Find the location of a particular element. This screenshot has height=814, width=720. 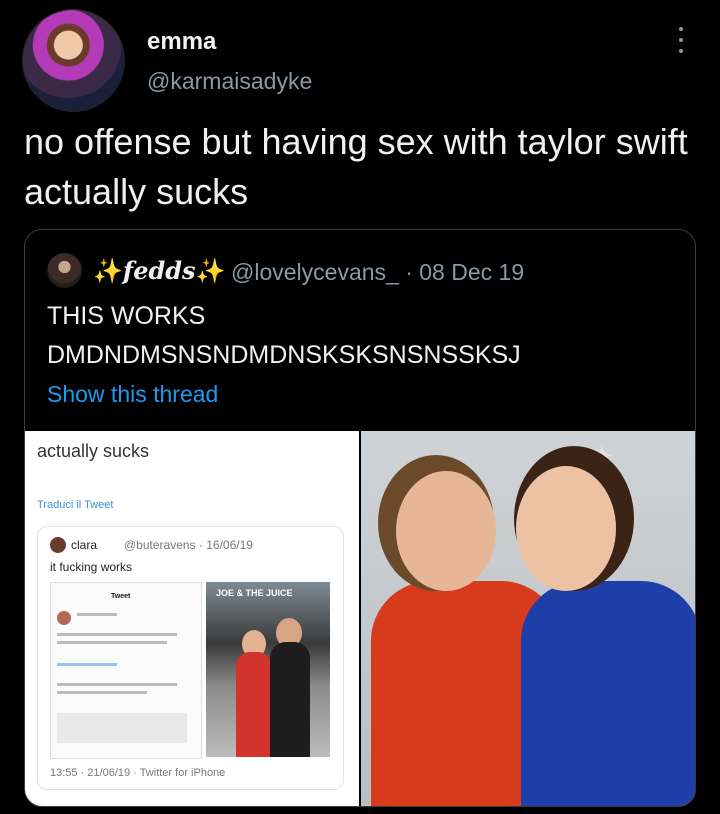

nested-photo: JOE & THE JUICE is located at coordinates (268, 669).